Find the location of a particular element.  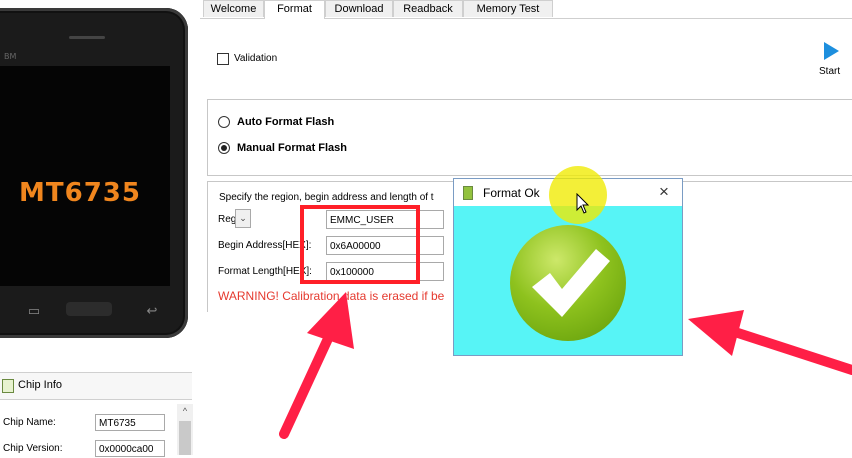

mouse-cursor-icon is located at coordinates (583, 203).